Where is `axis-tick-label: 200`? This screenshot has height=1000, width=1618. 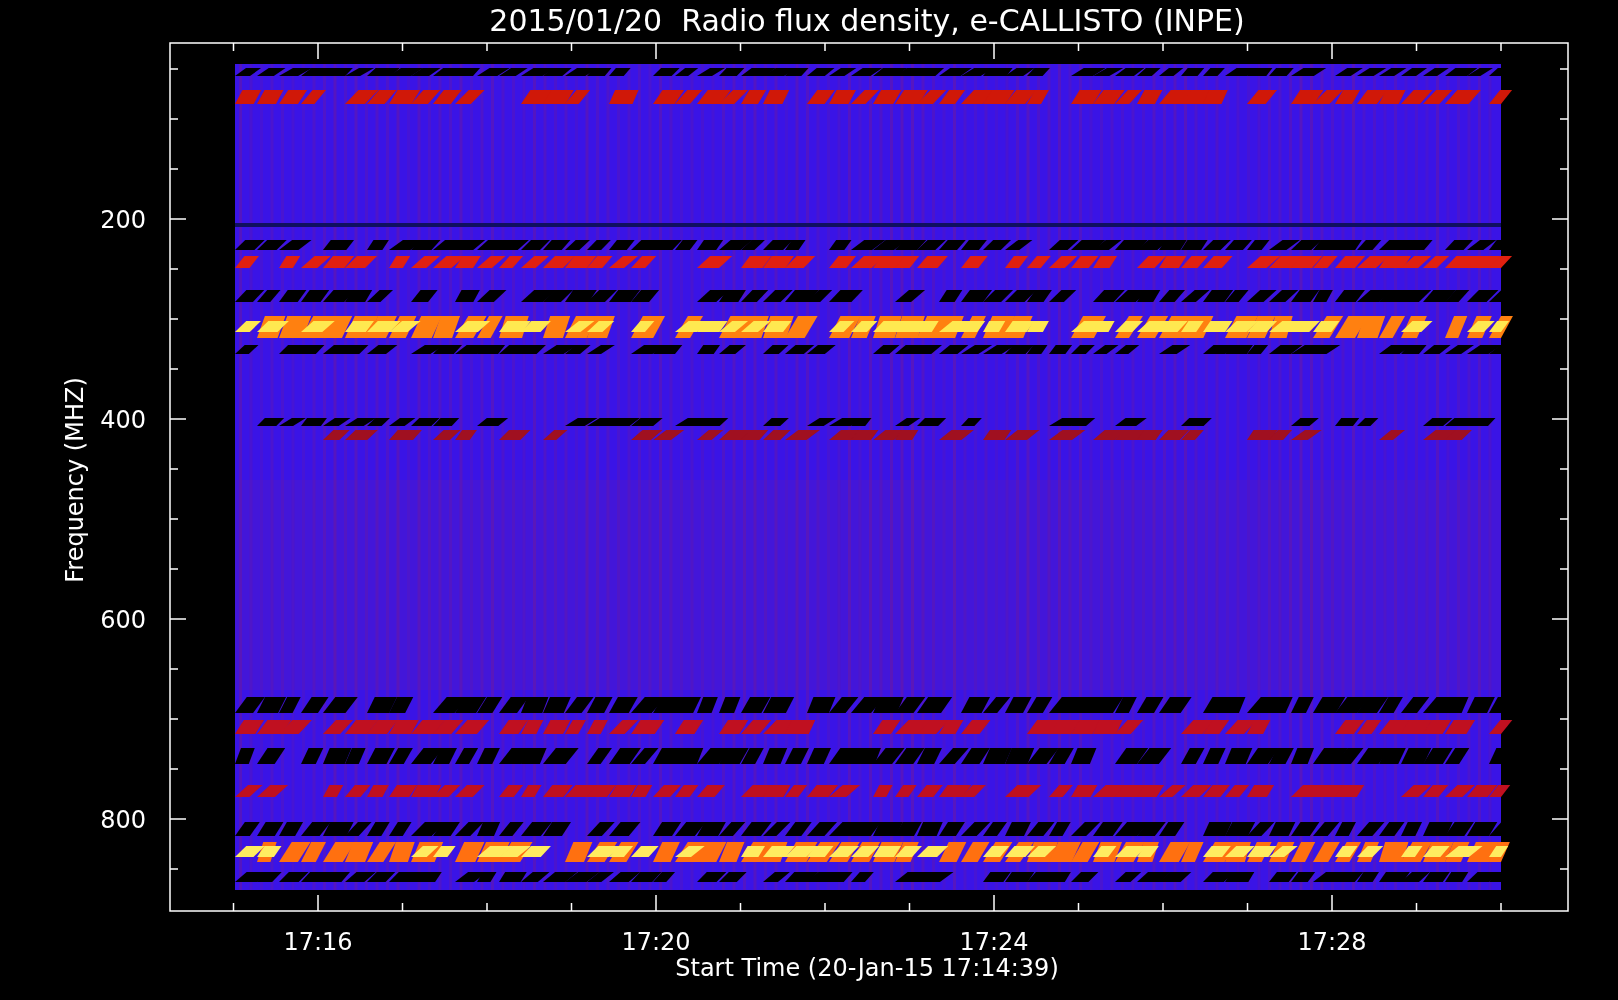
axis-tick-label: 200 is located at coordinates (123, 220).